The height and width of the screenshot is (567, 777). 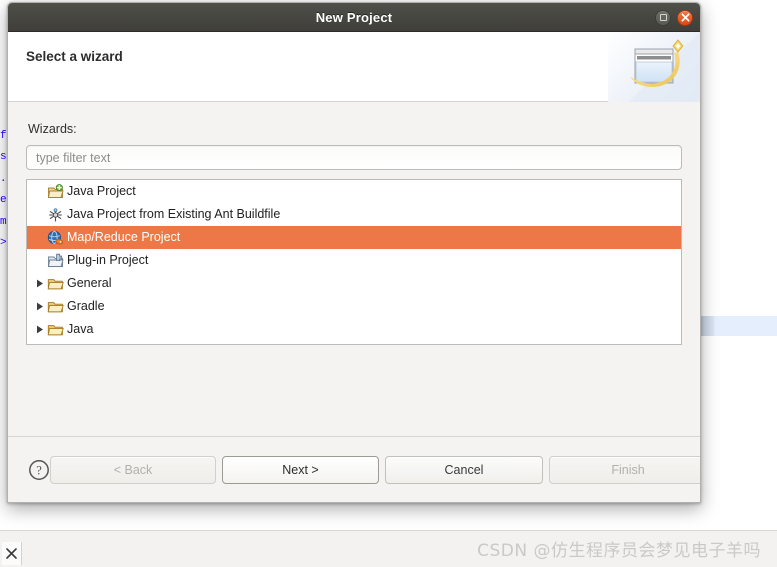 What do you see at coordinates (354, 306) in the screenshot?
I see `tree-row: Gradle` at bounding box center [354, 306].